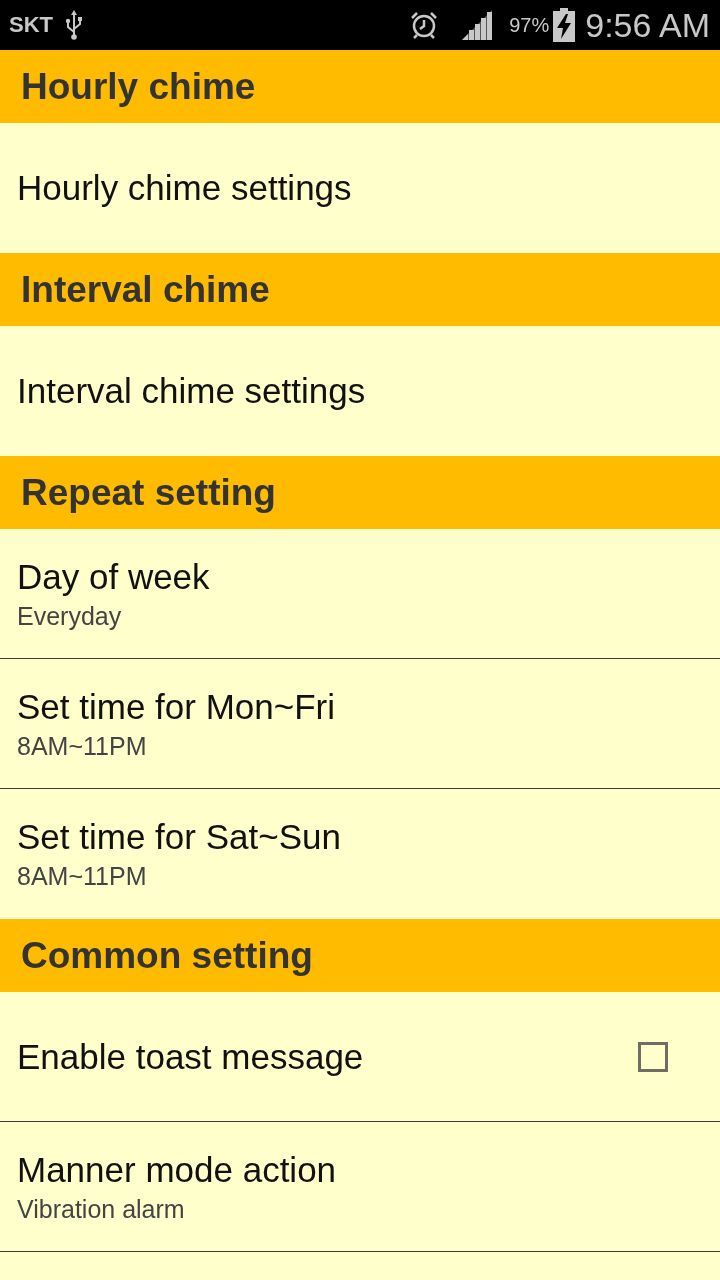  What do you see at coordinates (360, 289) in the screenshot?
I see `category-header: Interval chime` at bounding box center [360, 289].